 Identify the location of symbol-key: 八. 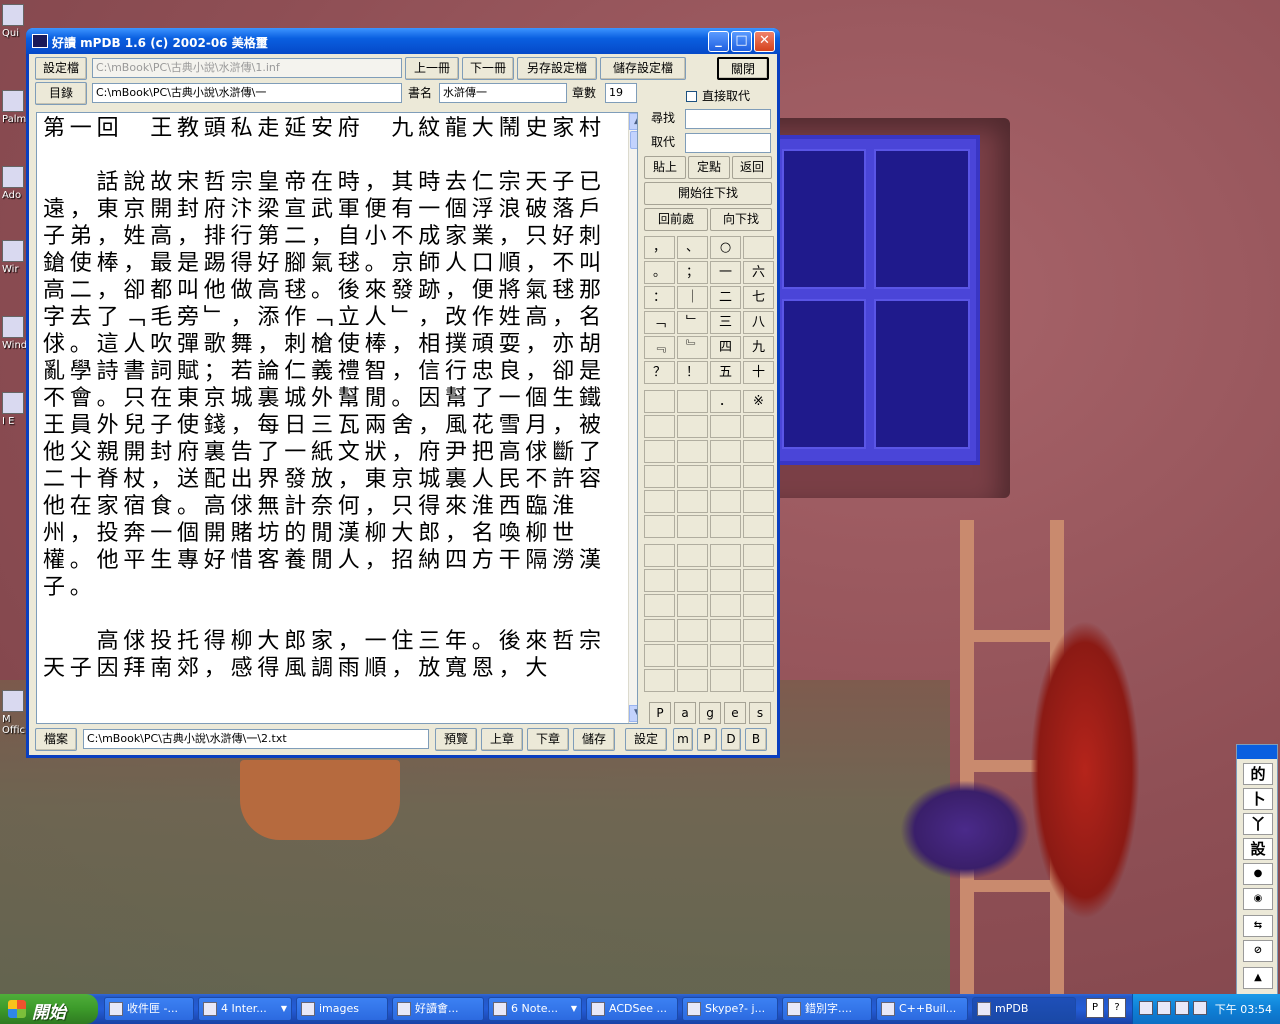
(758, 322).